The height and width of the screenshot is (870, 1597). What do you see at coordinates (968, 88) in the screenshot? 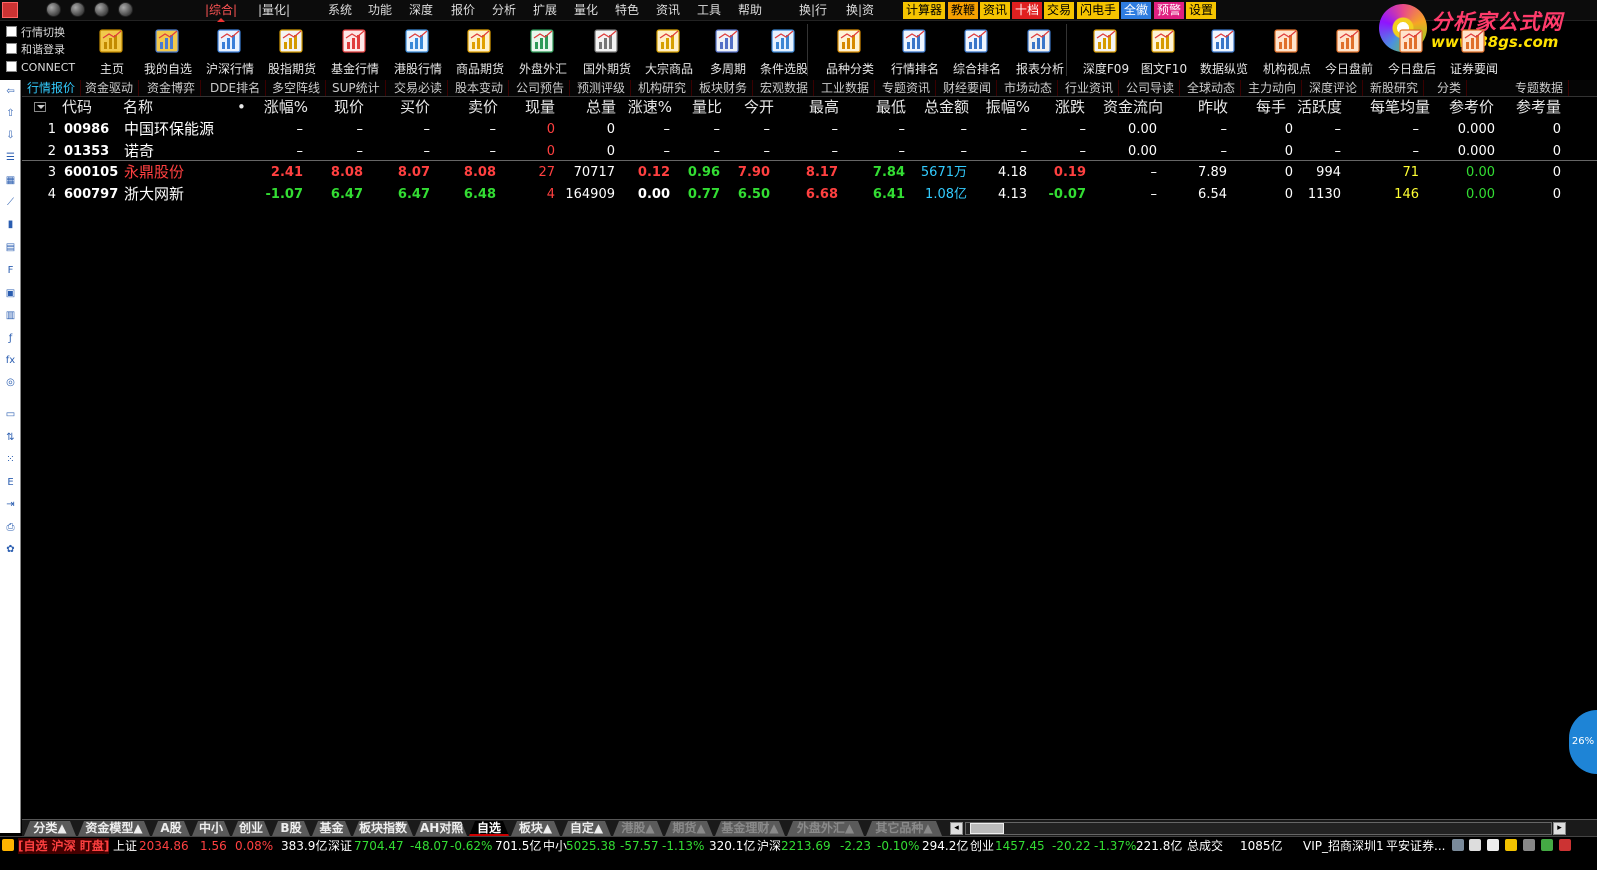
I see `info-tab: 财经要闻` at bounding box center [968, 88].